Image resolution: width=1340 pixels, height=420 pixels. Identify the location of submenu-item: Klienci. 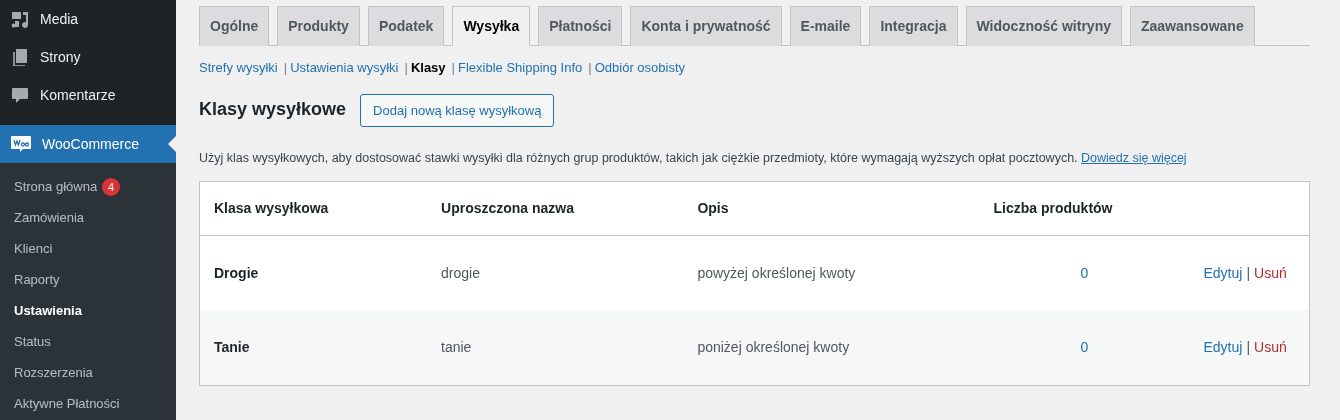
(88, 248).